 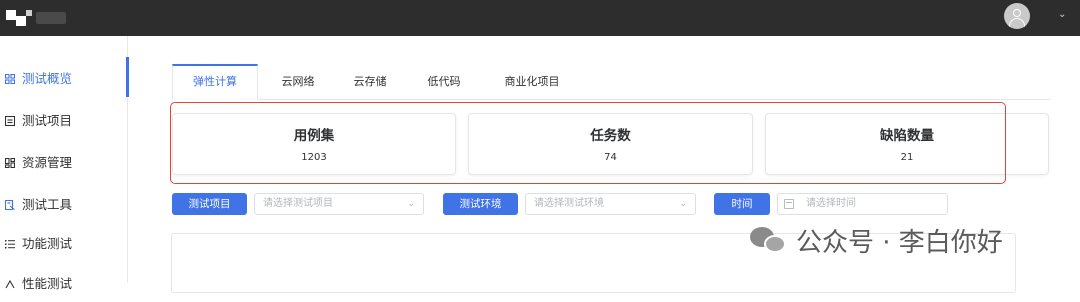 I want to click on grid-icon, so click(x=10, y=78).